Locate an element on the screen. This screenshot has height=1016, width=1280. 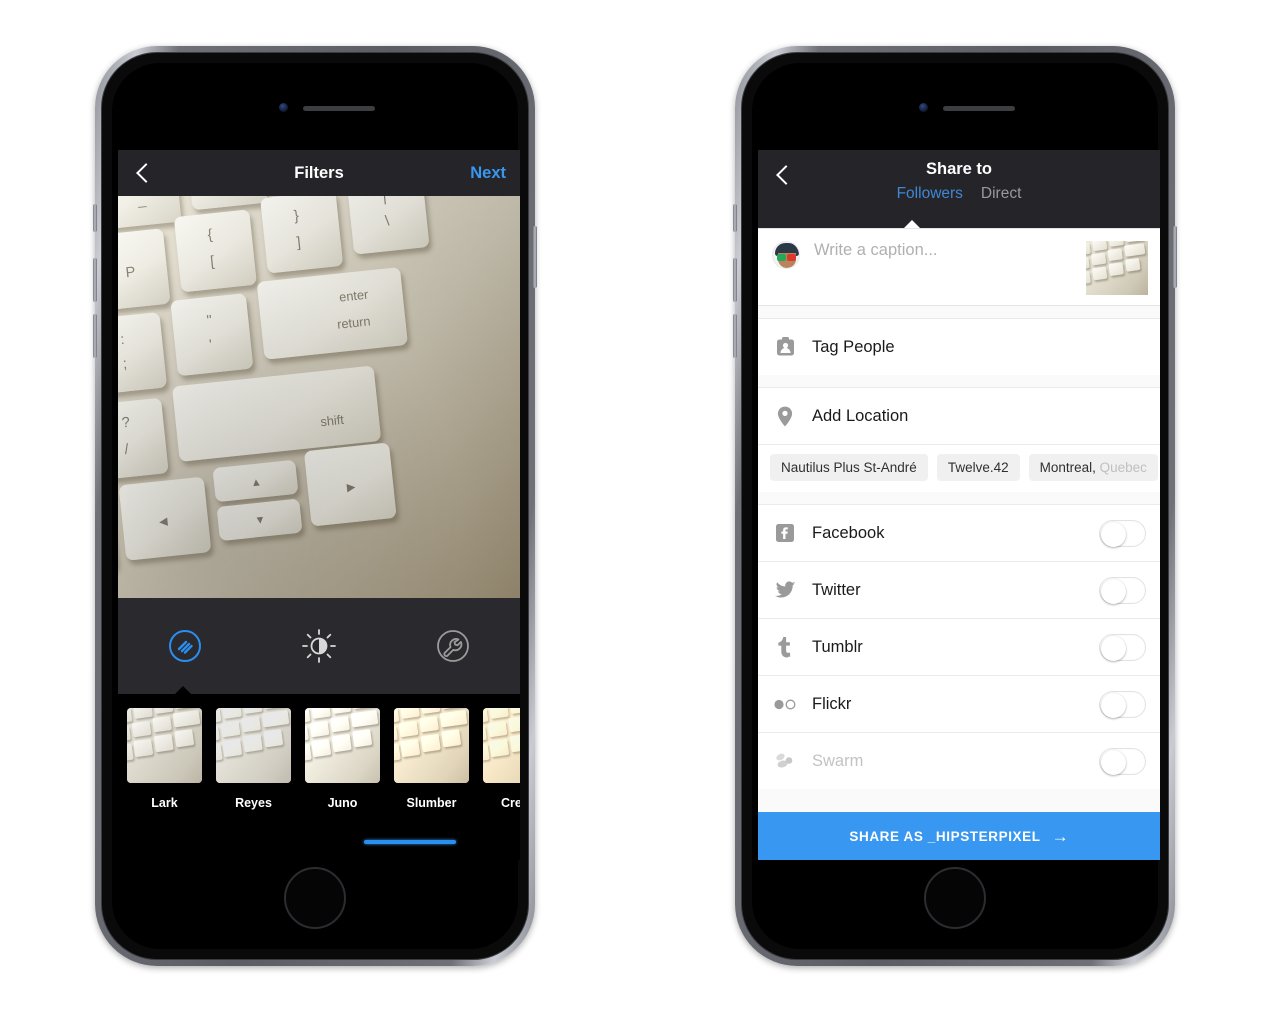
filter-label: Slumber is located at coordinates (431, 803).